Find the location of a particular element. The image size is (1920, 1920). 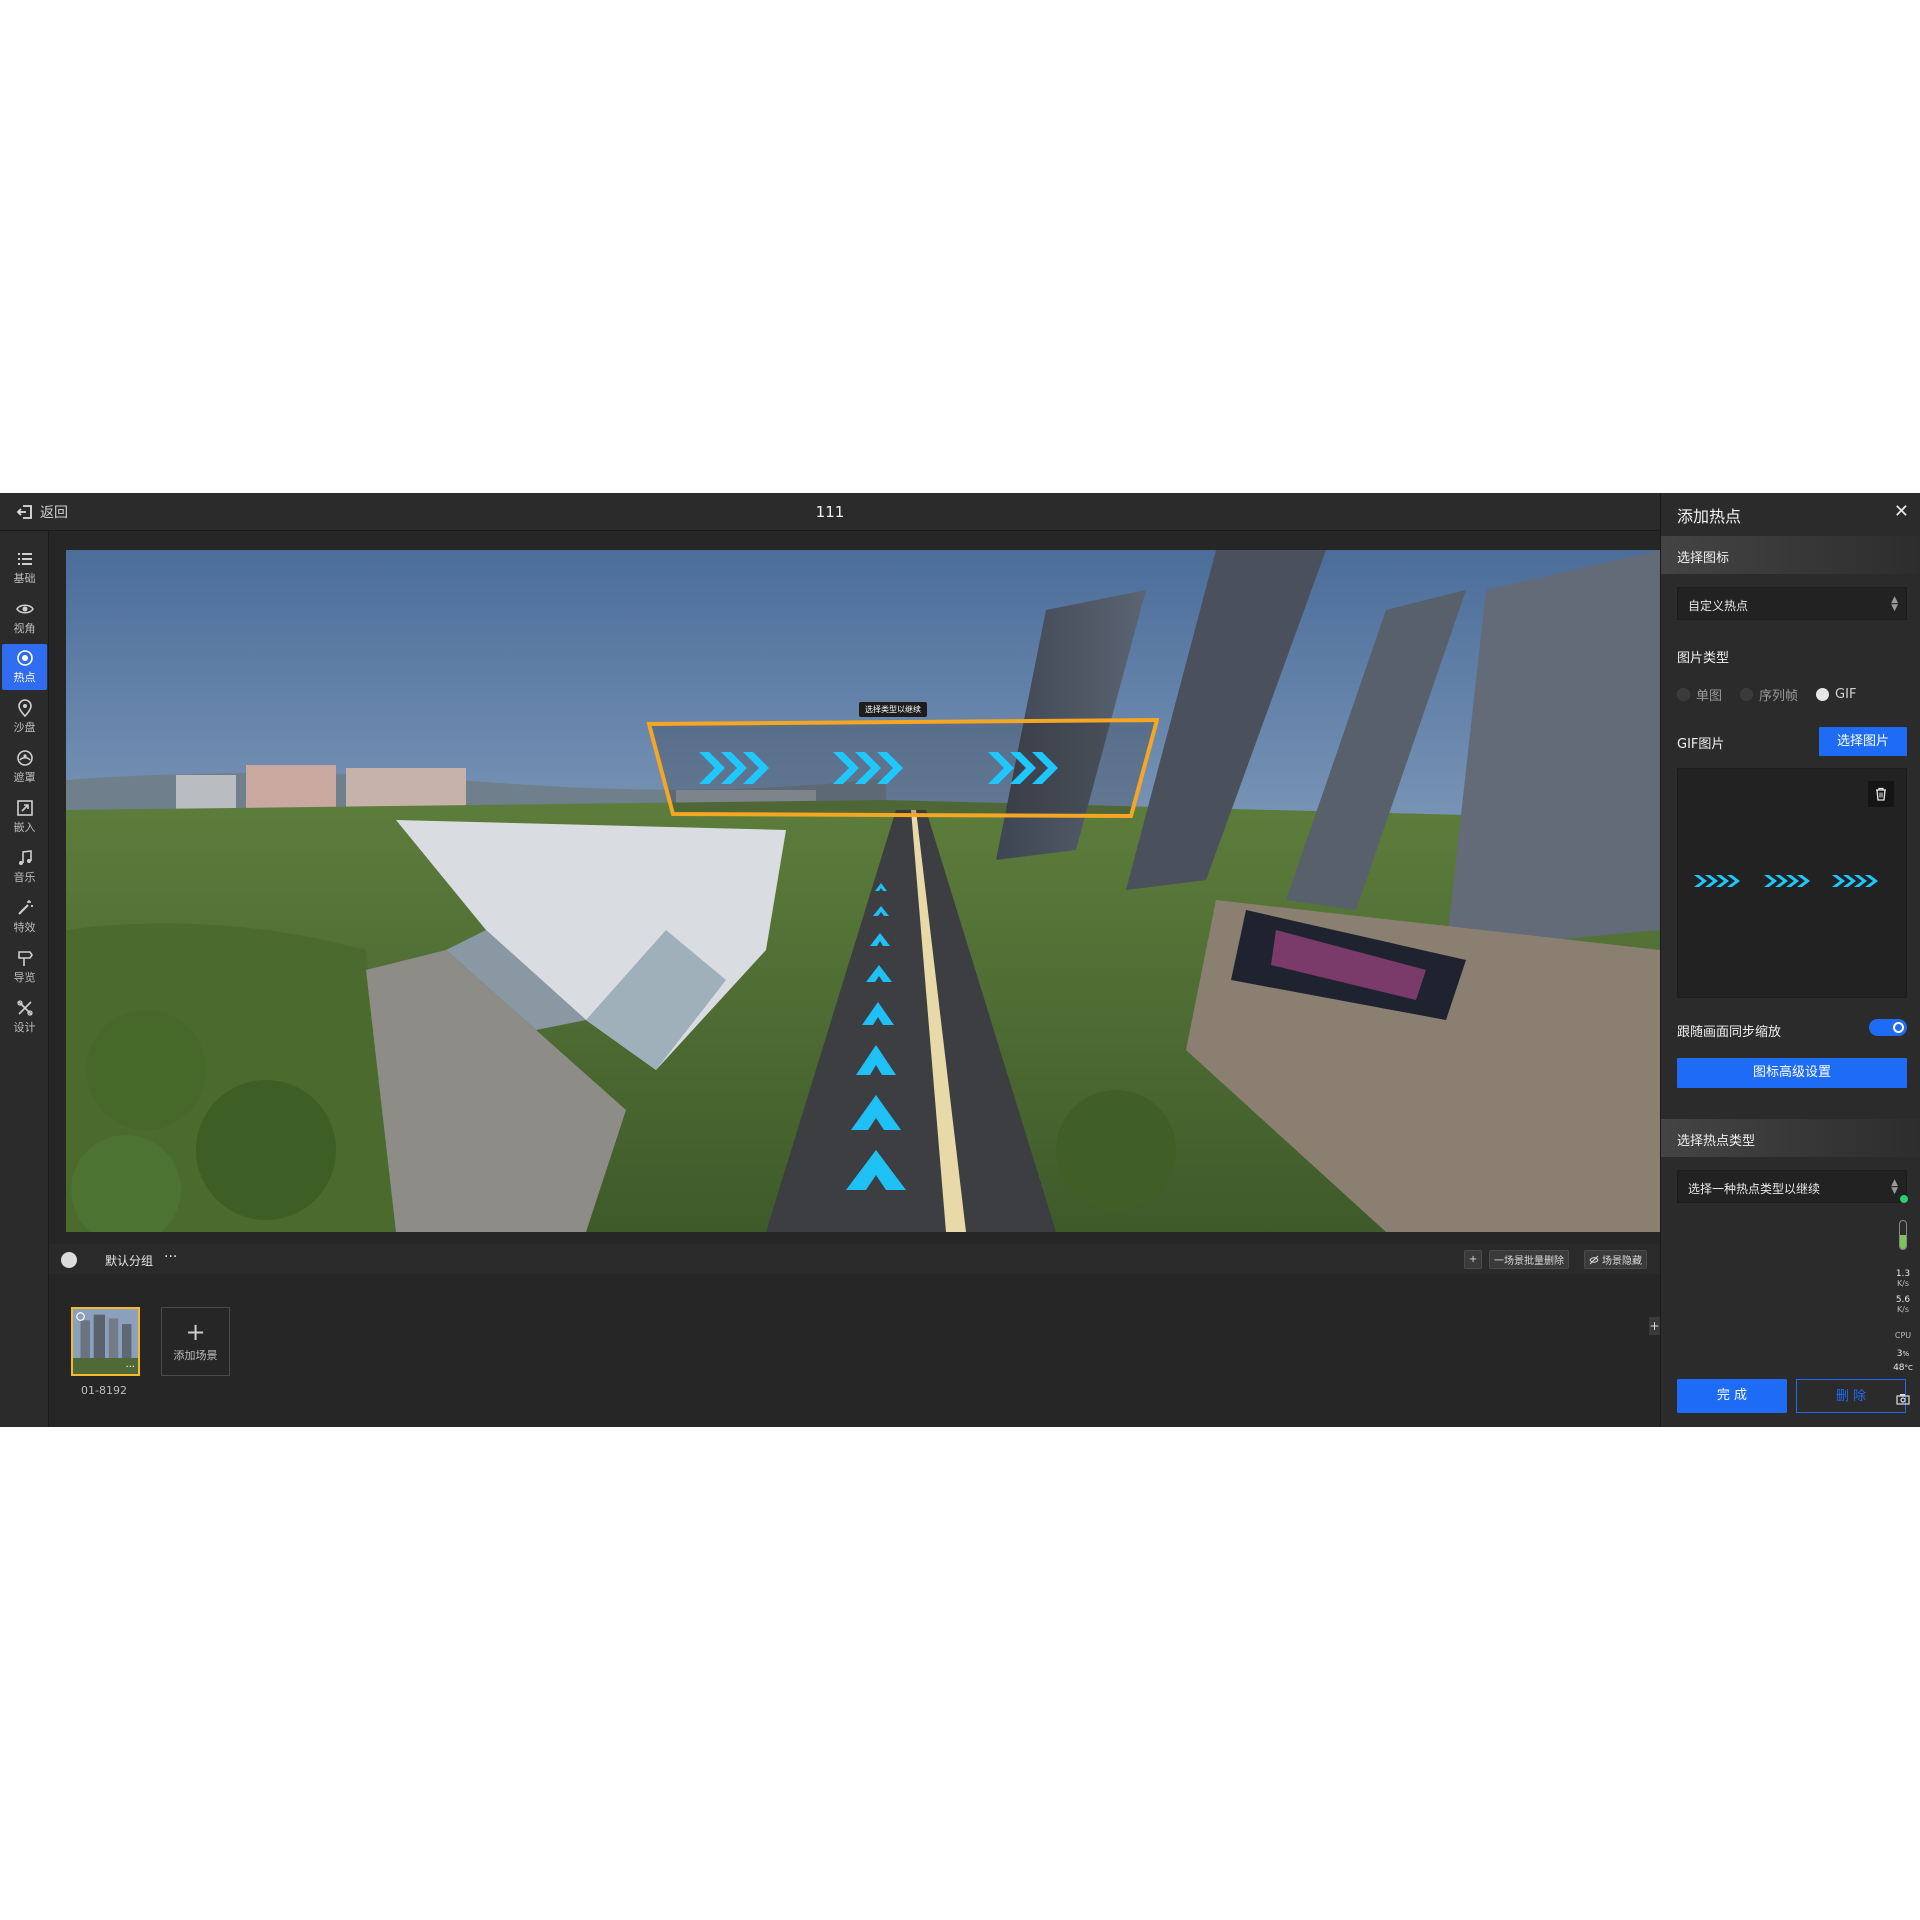

download-speed: 5.6 K/s is located at coordinates (1903, 1304).